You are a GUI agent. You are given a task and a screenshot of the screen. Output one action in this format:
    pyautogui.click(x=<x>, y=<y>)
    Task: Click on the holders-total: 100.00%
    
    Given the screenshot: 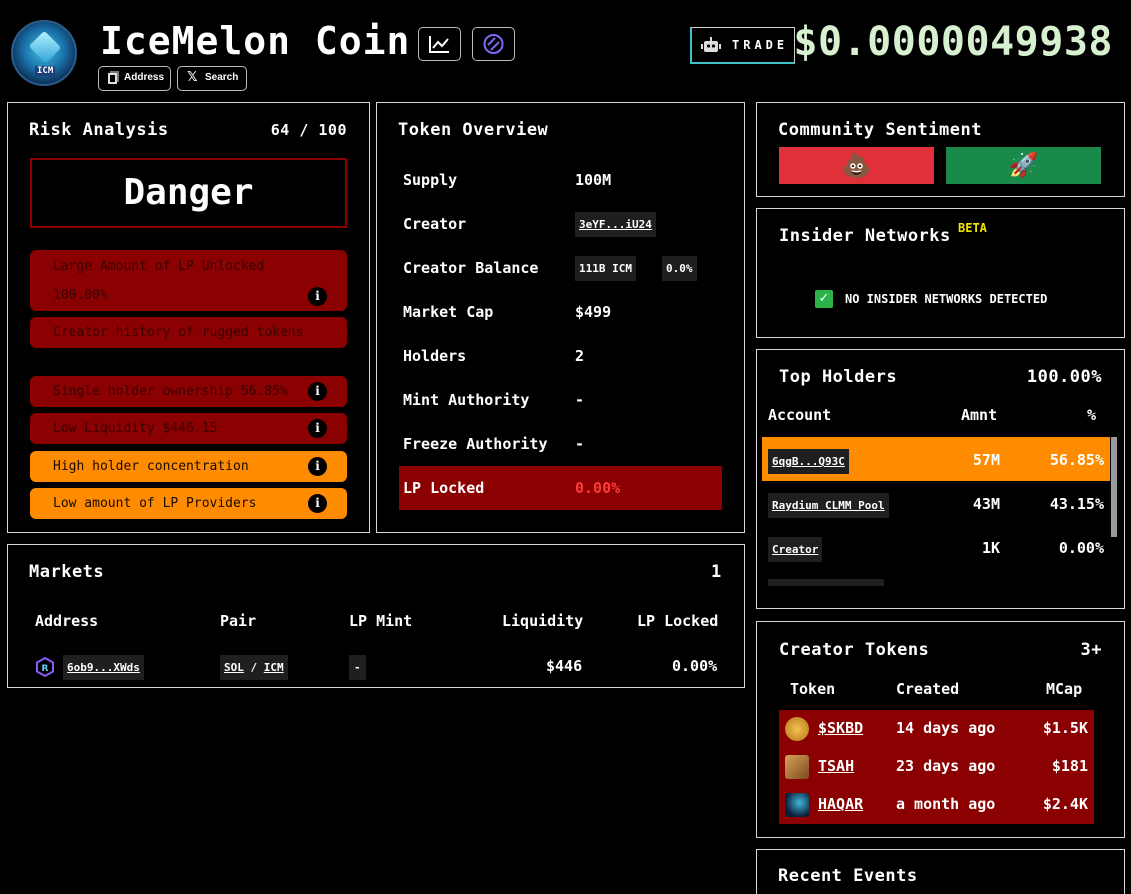 What is the action you would take?
    pyautogui.click(x=1064, y=377)
    